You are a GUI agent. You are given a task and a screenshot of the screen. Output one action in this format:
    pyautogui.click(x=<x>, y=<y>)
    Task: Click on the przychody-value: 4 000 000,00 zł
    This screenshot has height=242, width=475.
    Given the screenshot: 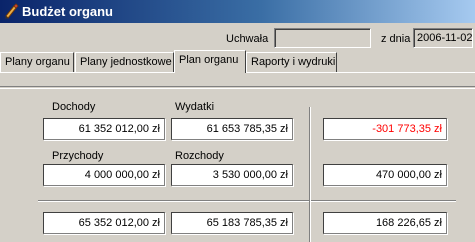 What is the action you would take?
    pyautogui.click(x=104, y=175)
    